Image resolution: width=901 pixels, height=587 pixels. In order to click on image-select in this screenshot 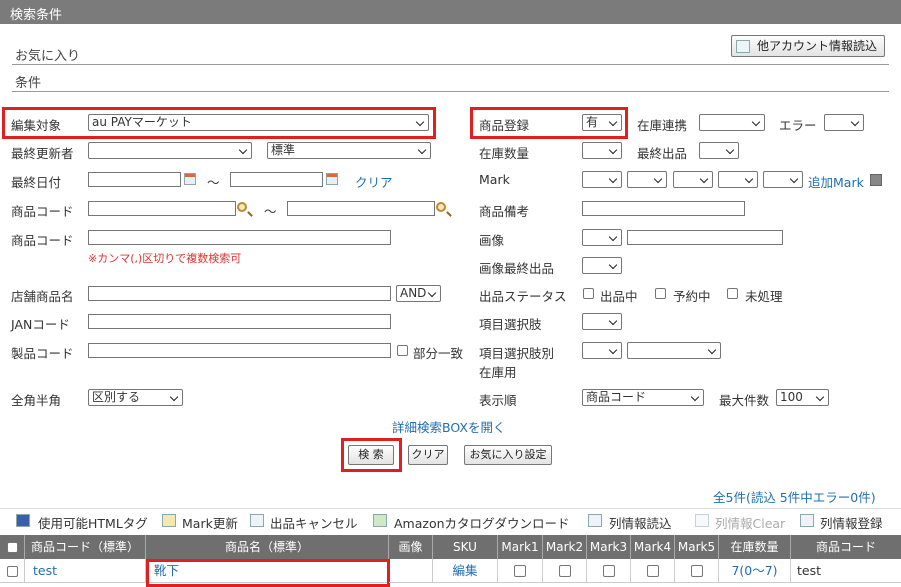, I will do `click(602, 237)`.